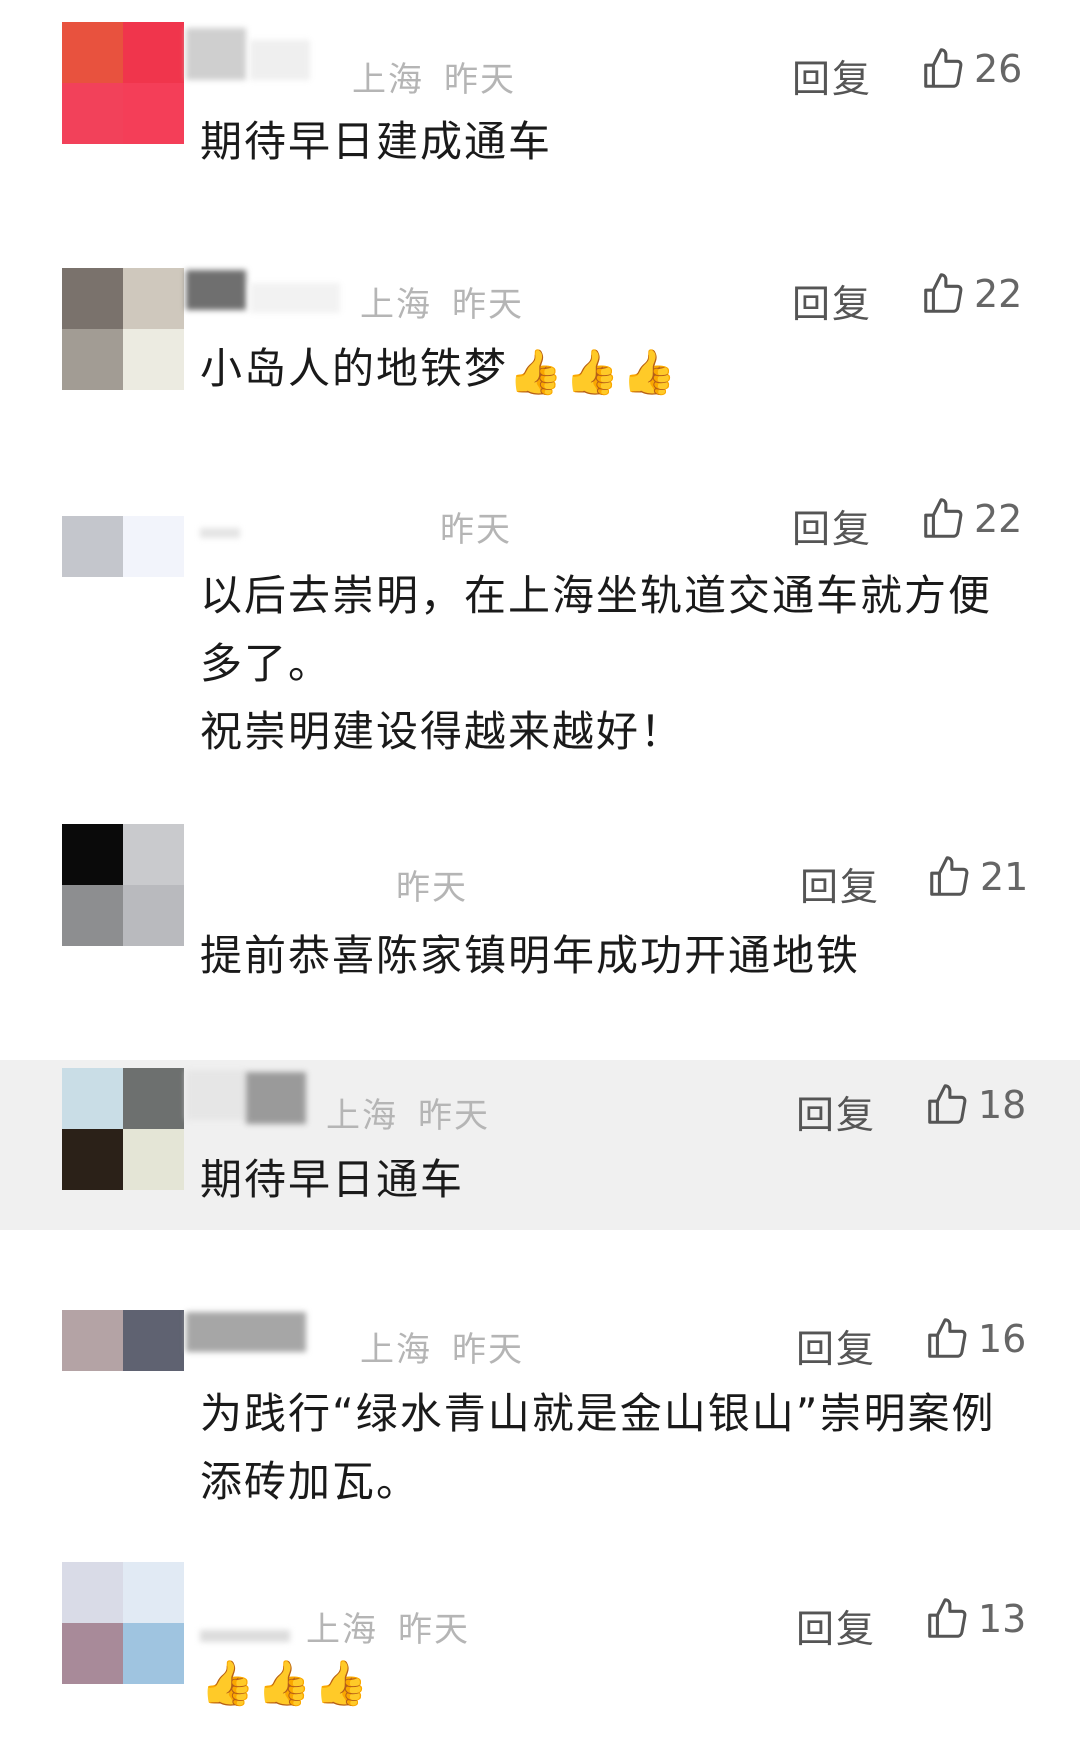 This screenshot has height=1747, width=1080. I want to click on comment-text-line: 提前恭喜陈家镇明年成功开通地铁, so click(530, 955).